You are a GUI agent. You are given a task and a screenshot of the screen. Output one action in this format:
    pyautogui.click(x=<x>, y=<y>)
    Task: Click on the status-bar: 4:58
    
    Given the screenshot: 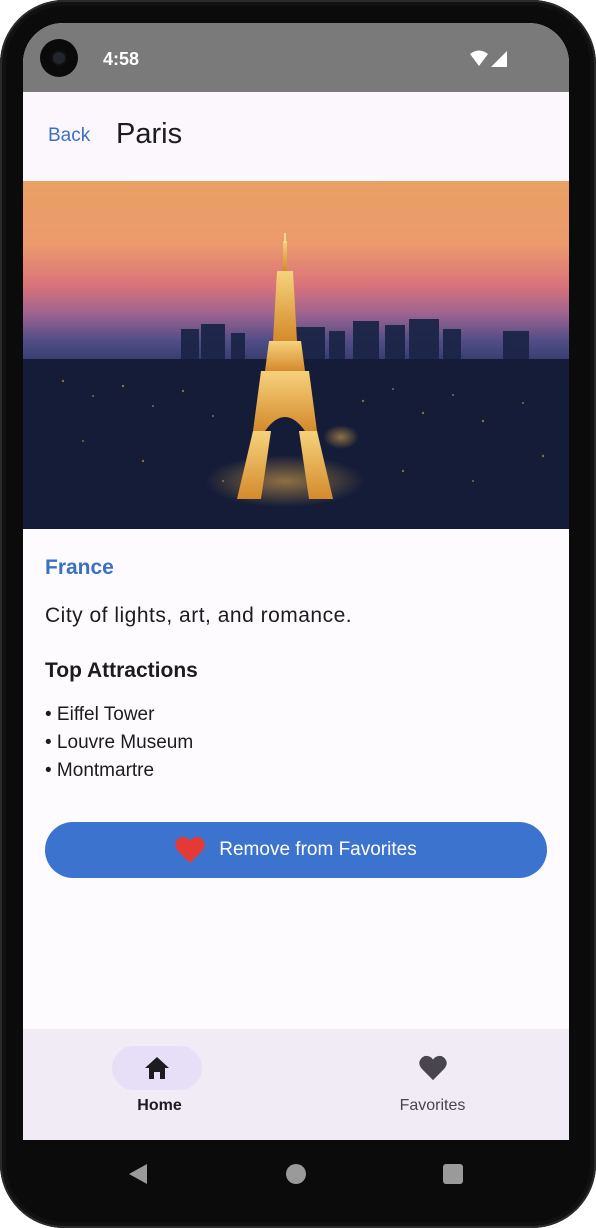 What is the action you would take?
    pyautogui.click(x=296, y=57)
    